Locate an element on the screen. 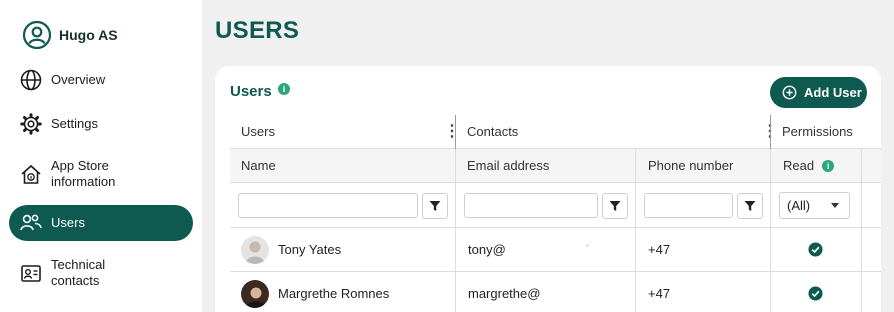 Image resolution: width=894 pixels, height=312 pixels. card-title: Users is located at coordinates (251, 91).